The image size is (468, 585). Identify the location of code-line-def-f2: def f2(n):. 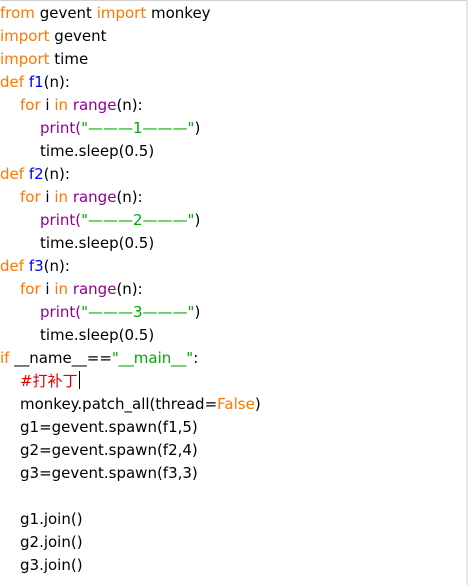
(35, 174).